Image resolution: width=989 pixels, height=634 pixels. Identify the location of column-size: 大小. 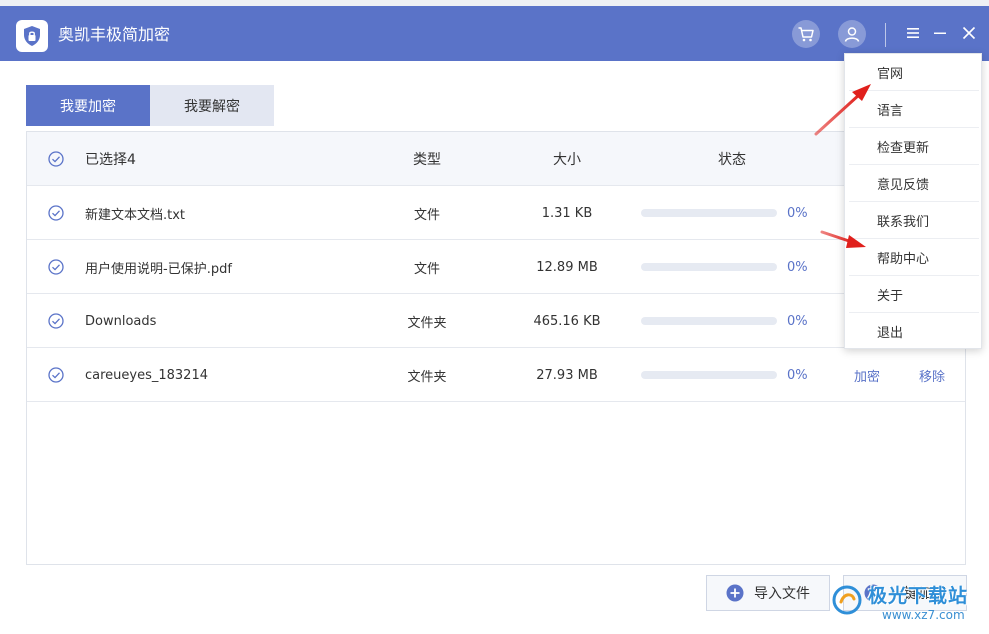
(567, 160).